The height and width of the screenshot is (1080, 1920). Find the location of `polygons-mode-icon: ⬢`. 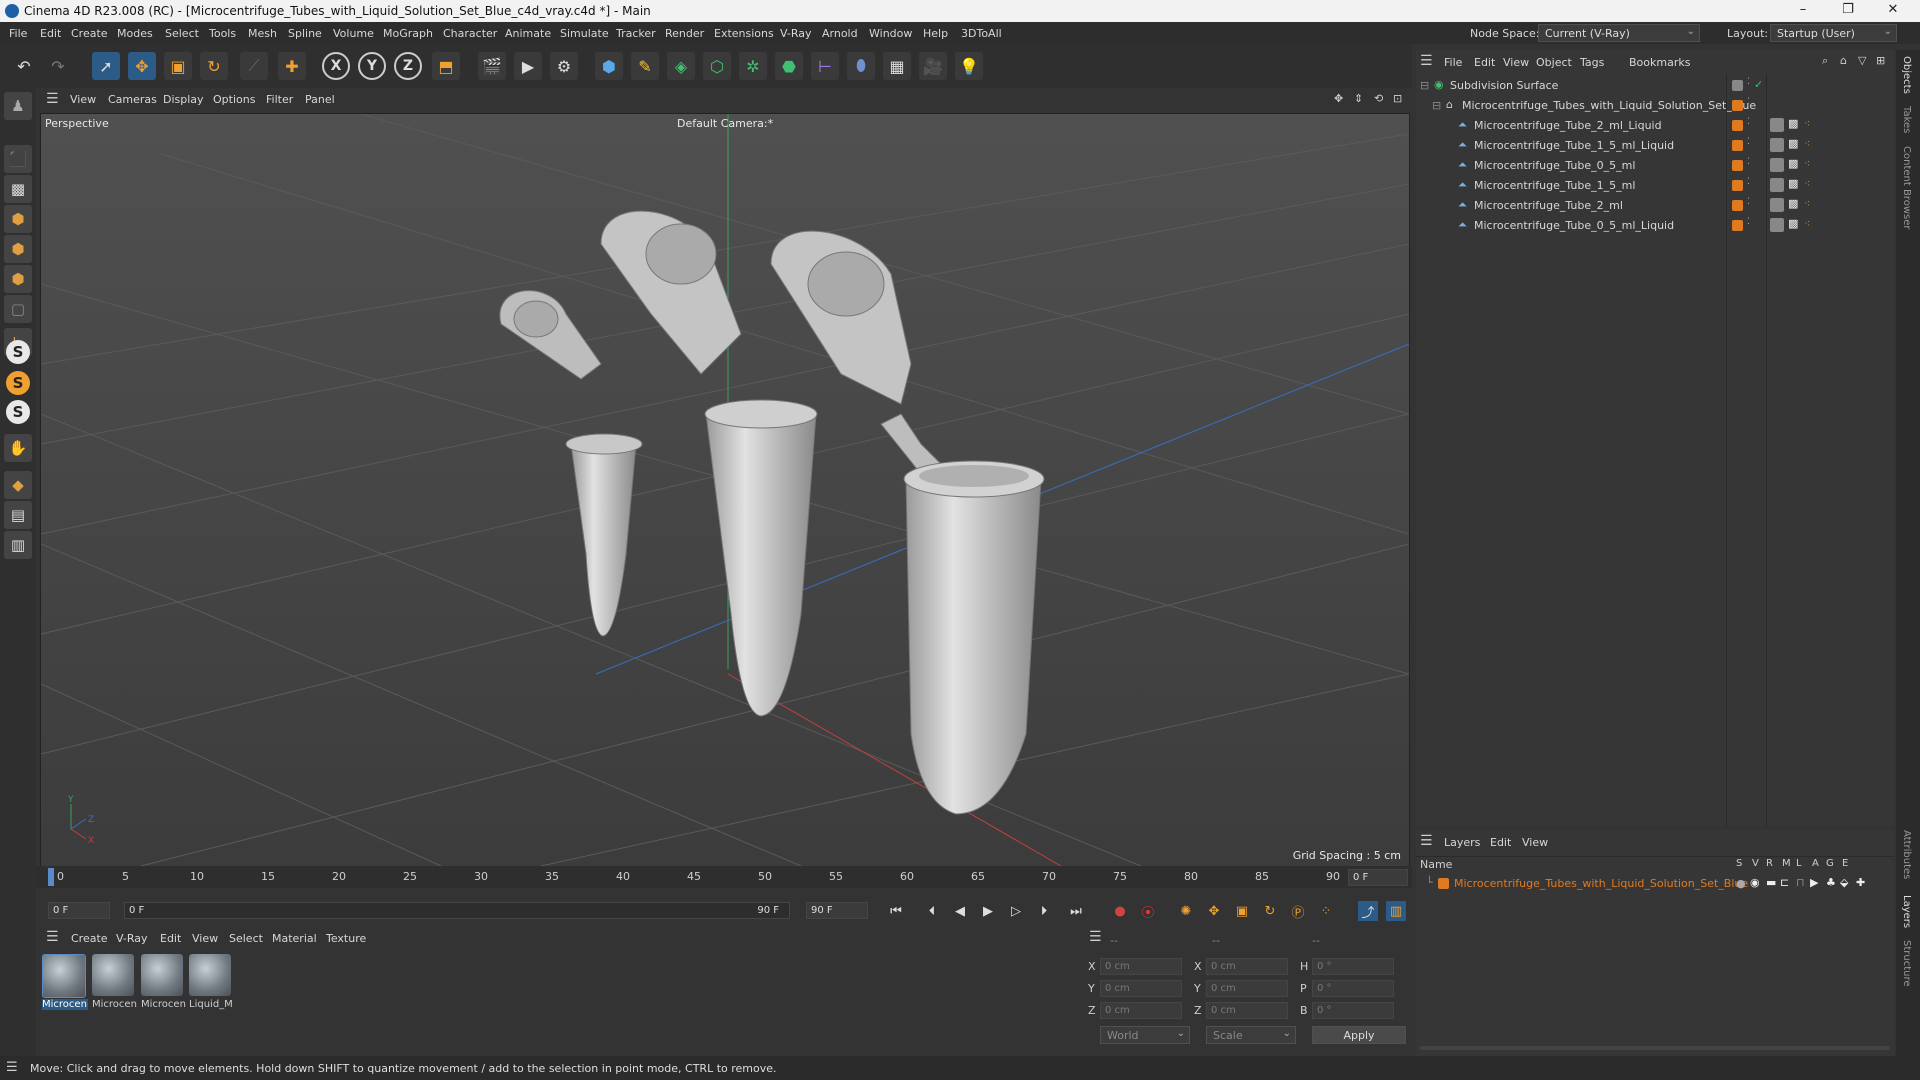

polygons-mode-icon: ⬢ is located at coordinates (18, 279).